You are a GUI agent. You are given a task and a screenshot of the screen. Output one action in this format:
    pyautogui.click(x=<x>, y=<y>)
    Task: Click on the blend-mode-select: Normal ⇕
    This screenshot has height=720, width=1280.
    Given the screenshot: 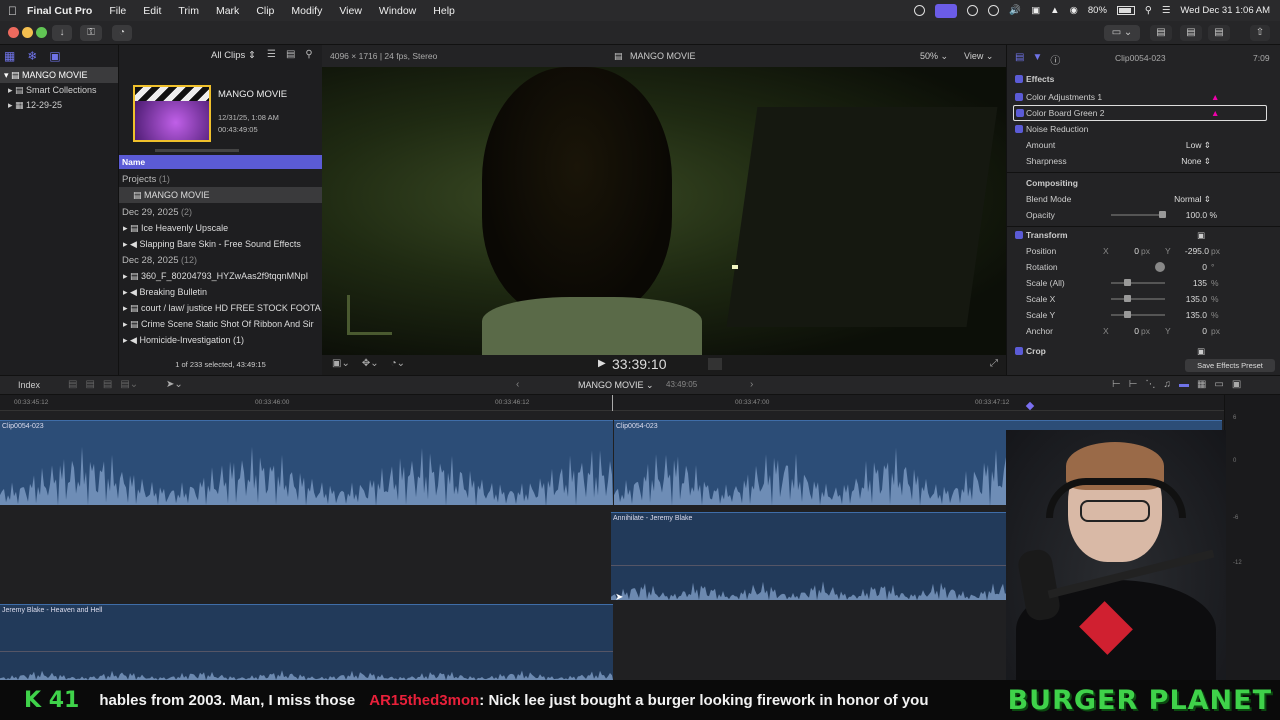 What is the action you would take?
    pyautogui.click(x=1184, y=199)
    